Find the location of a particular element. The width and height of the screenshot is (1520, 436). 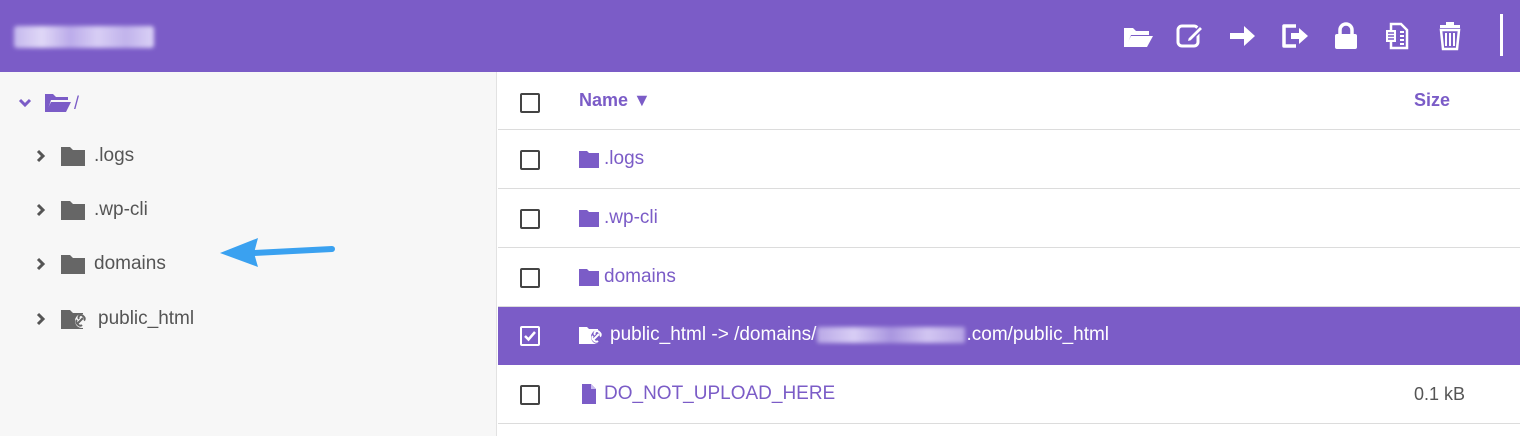

file-name: DO_NOT_UPLOAD_HERE is located at coordinates (720, 393).